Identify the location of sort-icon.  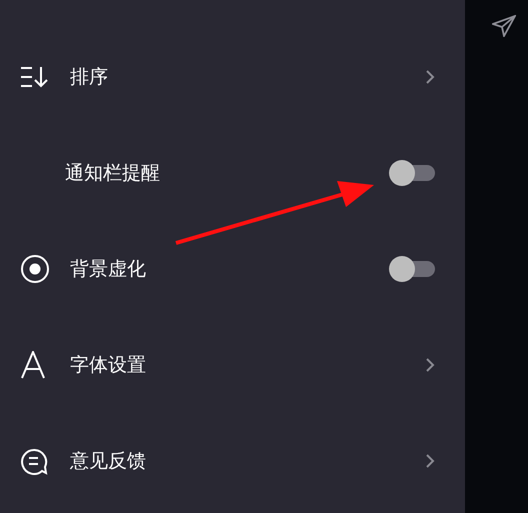
(35, 77).